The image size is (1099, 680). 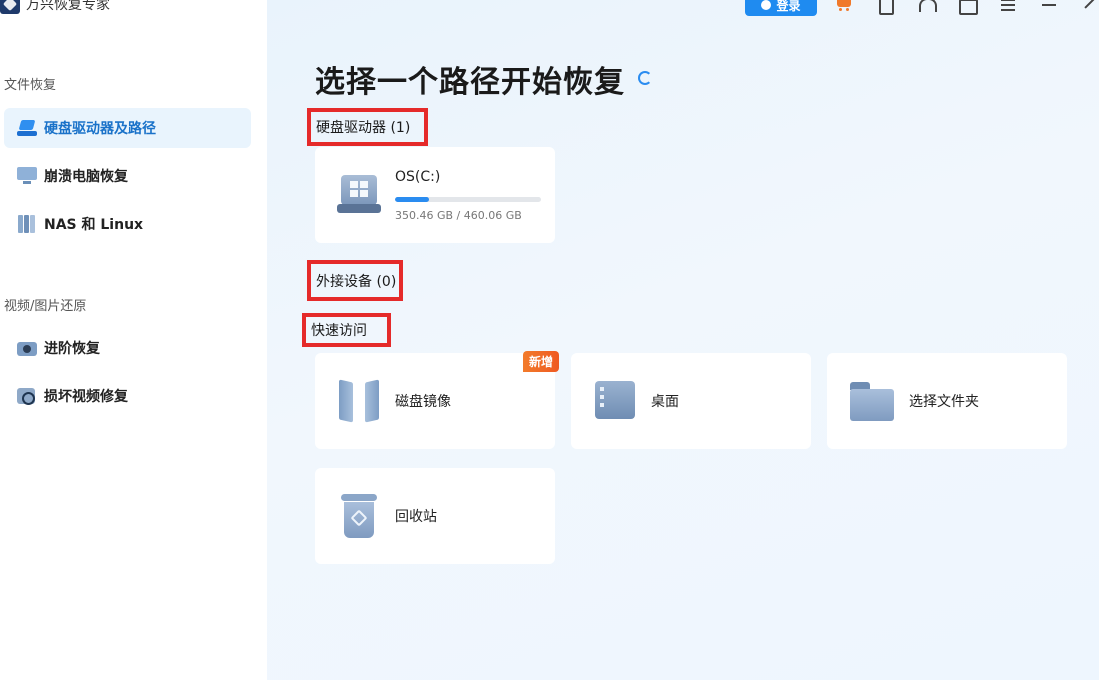 I want to click on mail-icon, so click(x=968, y=7).